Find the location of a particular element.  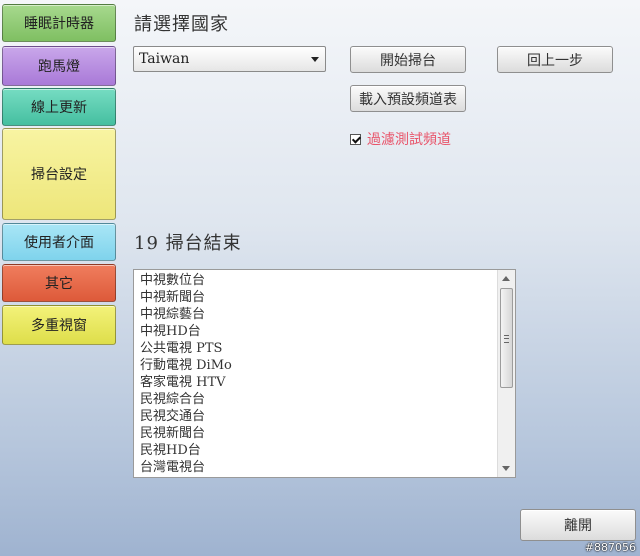

scrollbar-thumb is located at coordinates (506, 338).